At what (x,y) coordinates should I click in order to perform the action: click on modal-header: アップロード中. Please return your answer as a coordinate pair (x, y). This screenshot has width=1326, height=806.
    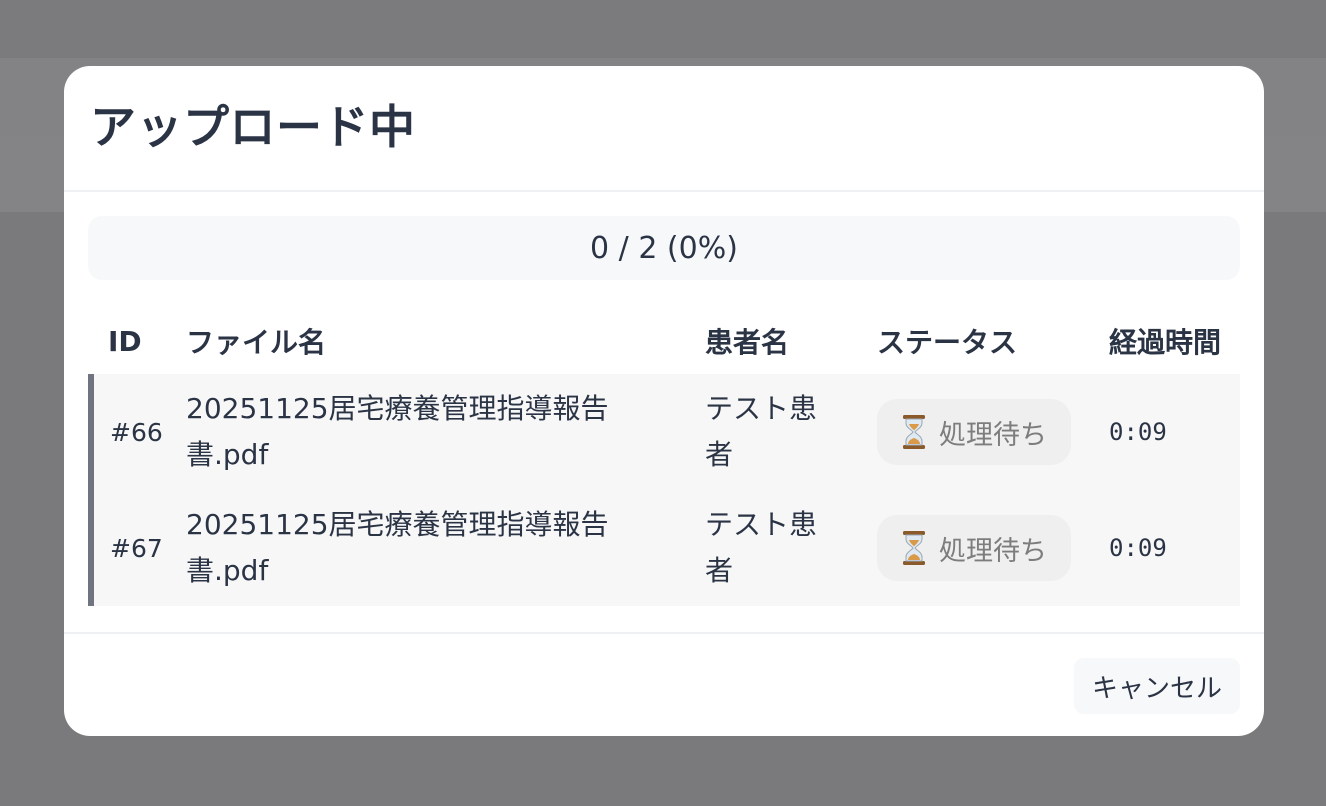
    Looking at the image, I should click on (664, 129).